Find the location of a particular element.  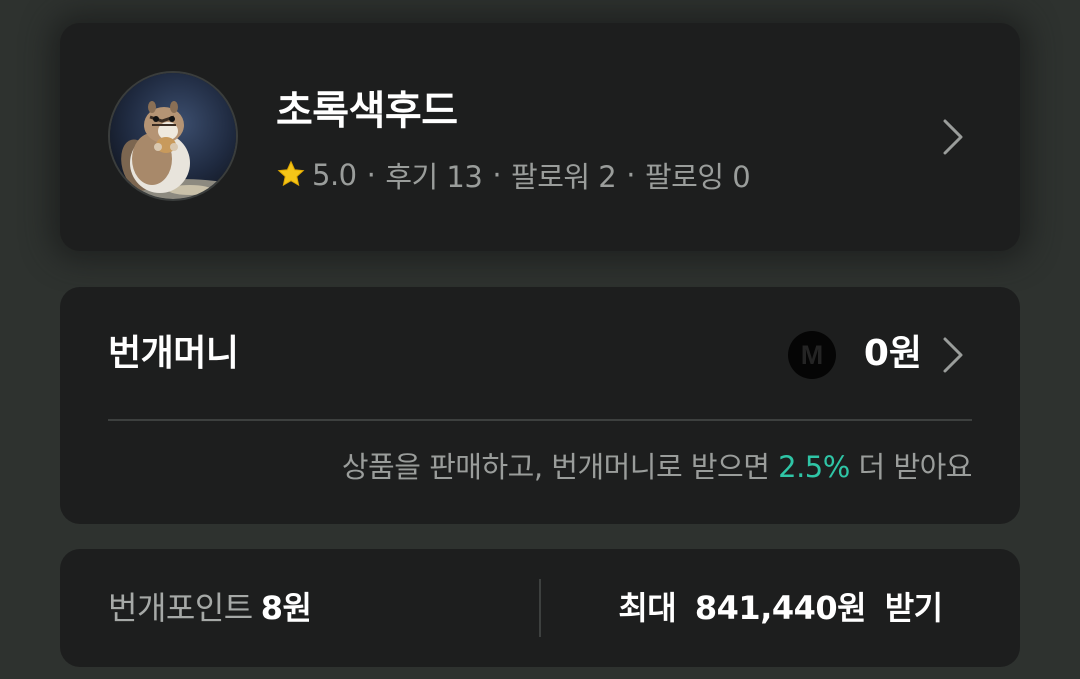

profile-stats: 5.0 · 후기 13 · 팔로워 2 · 팔로잉 0 is located at coordinates (513, 175).